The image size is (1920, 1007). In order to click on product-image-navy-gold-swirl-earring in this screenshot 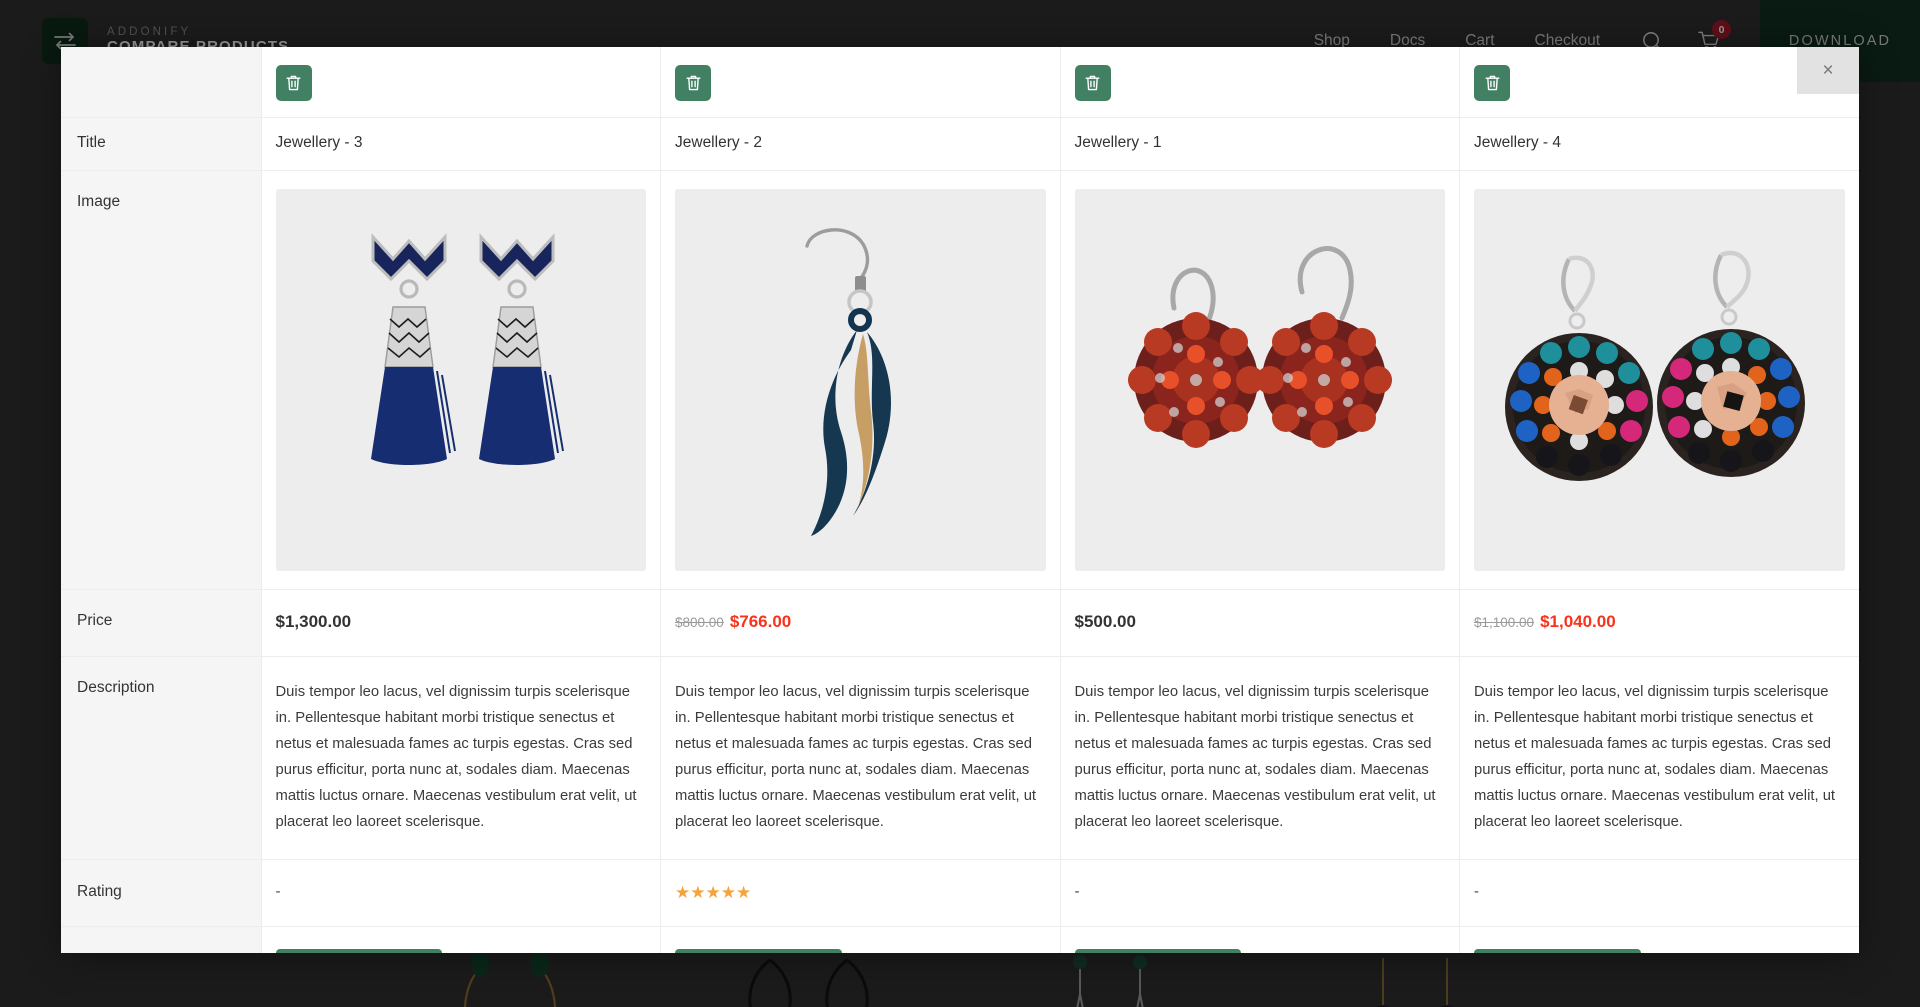, I will do `click(860, 380)`.